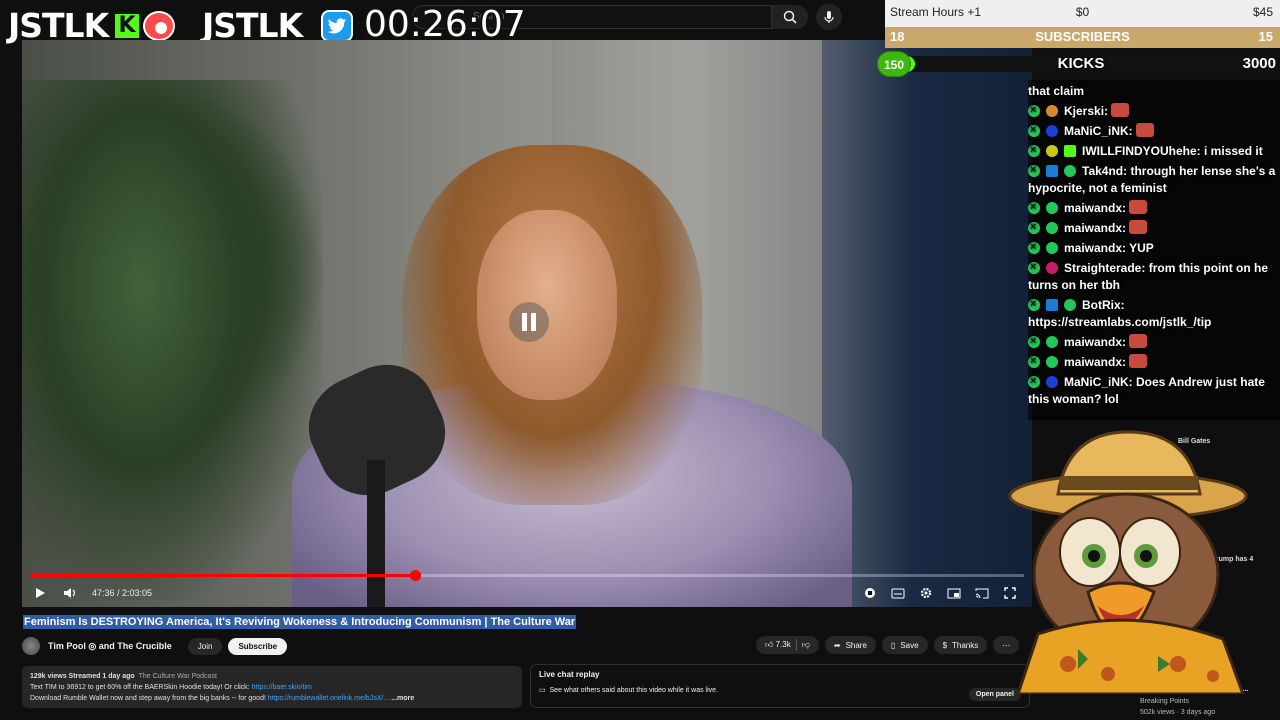 The image size is (1280, 720). I want to click on subs-label: SUBSCRIBERS, so click(1082, 36).